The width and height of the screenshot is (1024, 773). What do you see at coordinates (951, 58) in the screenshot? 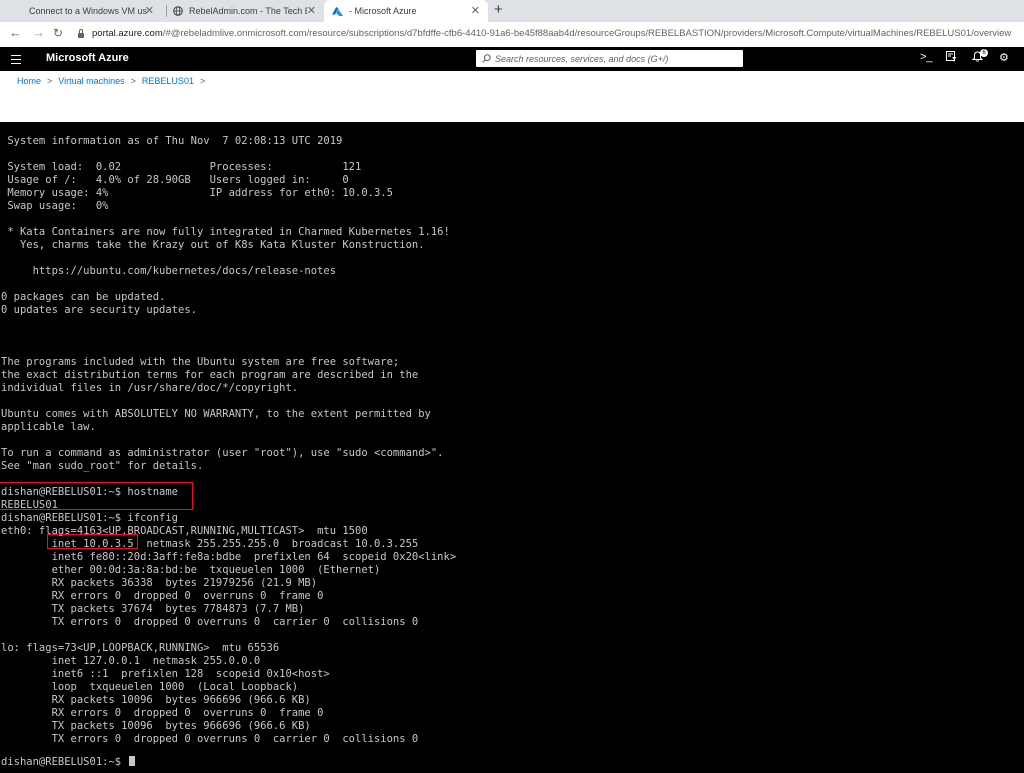
I see `directory-filter-icon` at bounding box center [951, 58].